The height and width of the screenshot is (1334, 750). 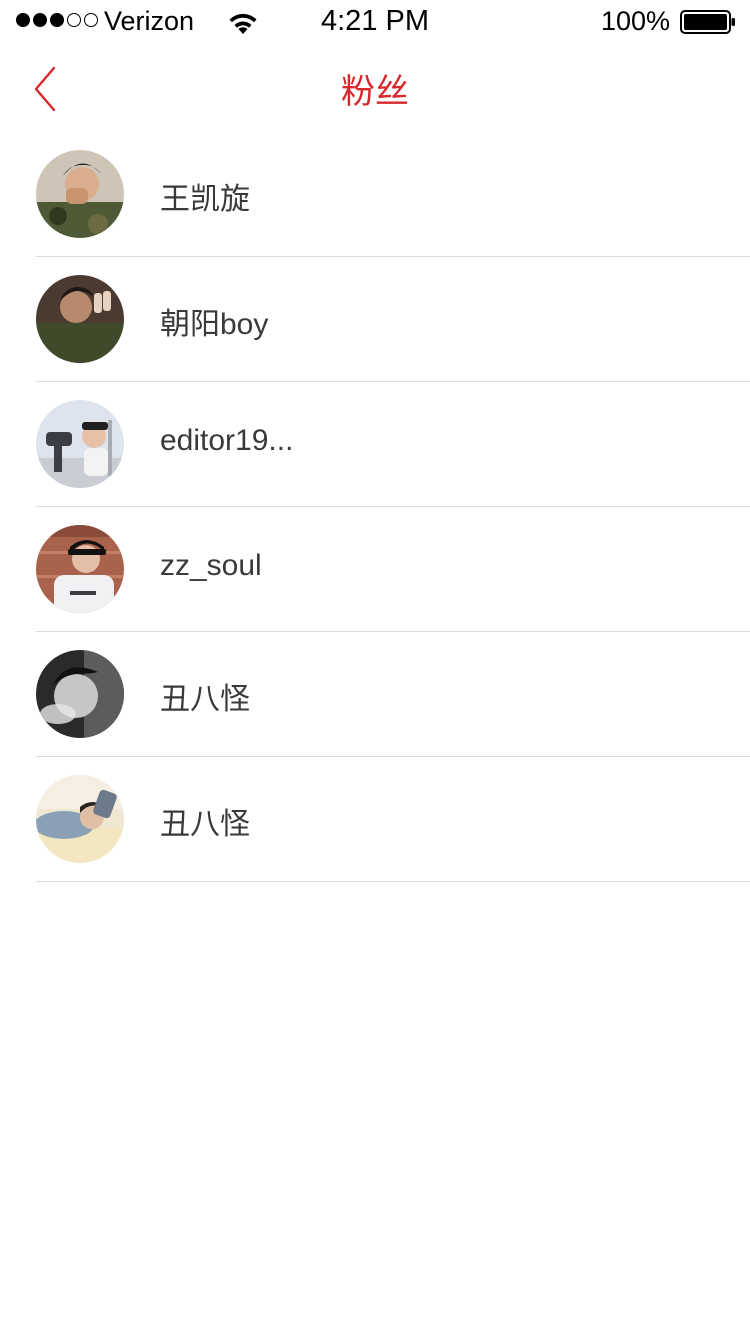 I want to click on battery-icon, so click(x=707, y=22).